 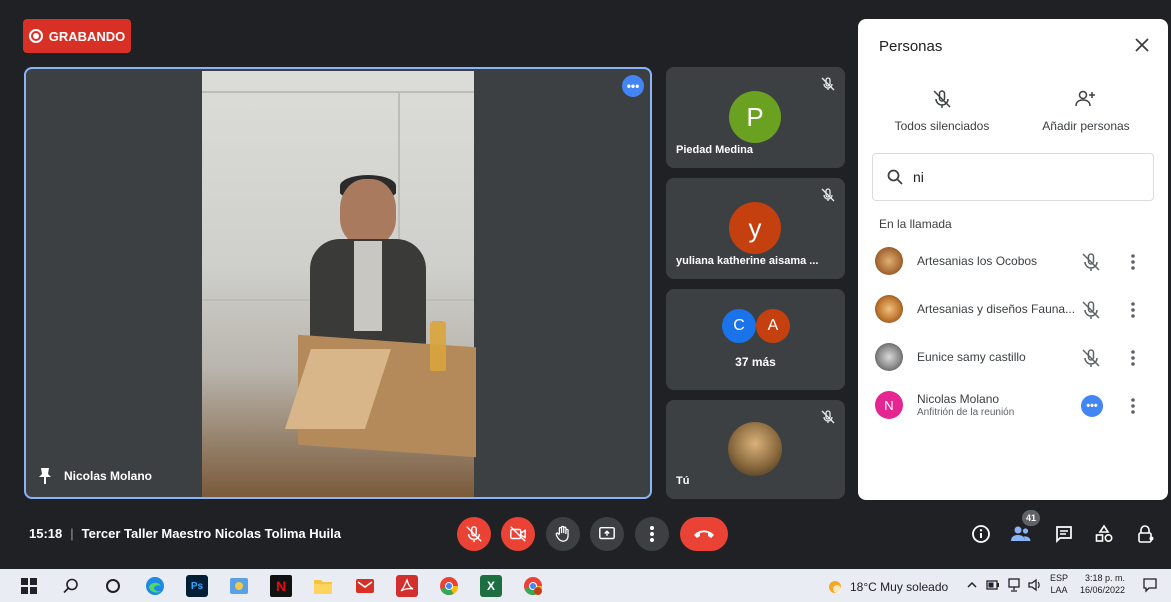 I want to click on activities-icon, so click(x=1104, y=533).